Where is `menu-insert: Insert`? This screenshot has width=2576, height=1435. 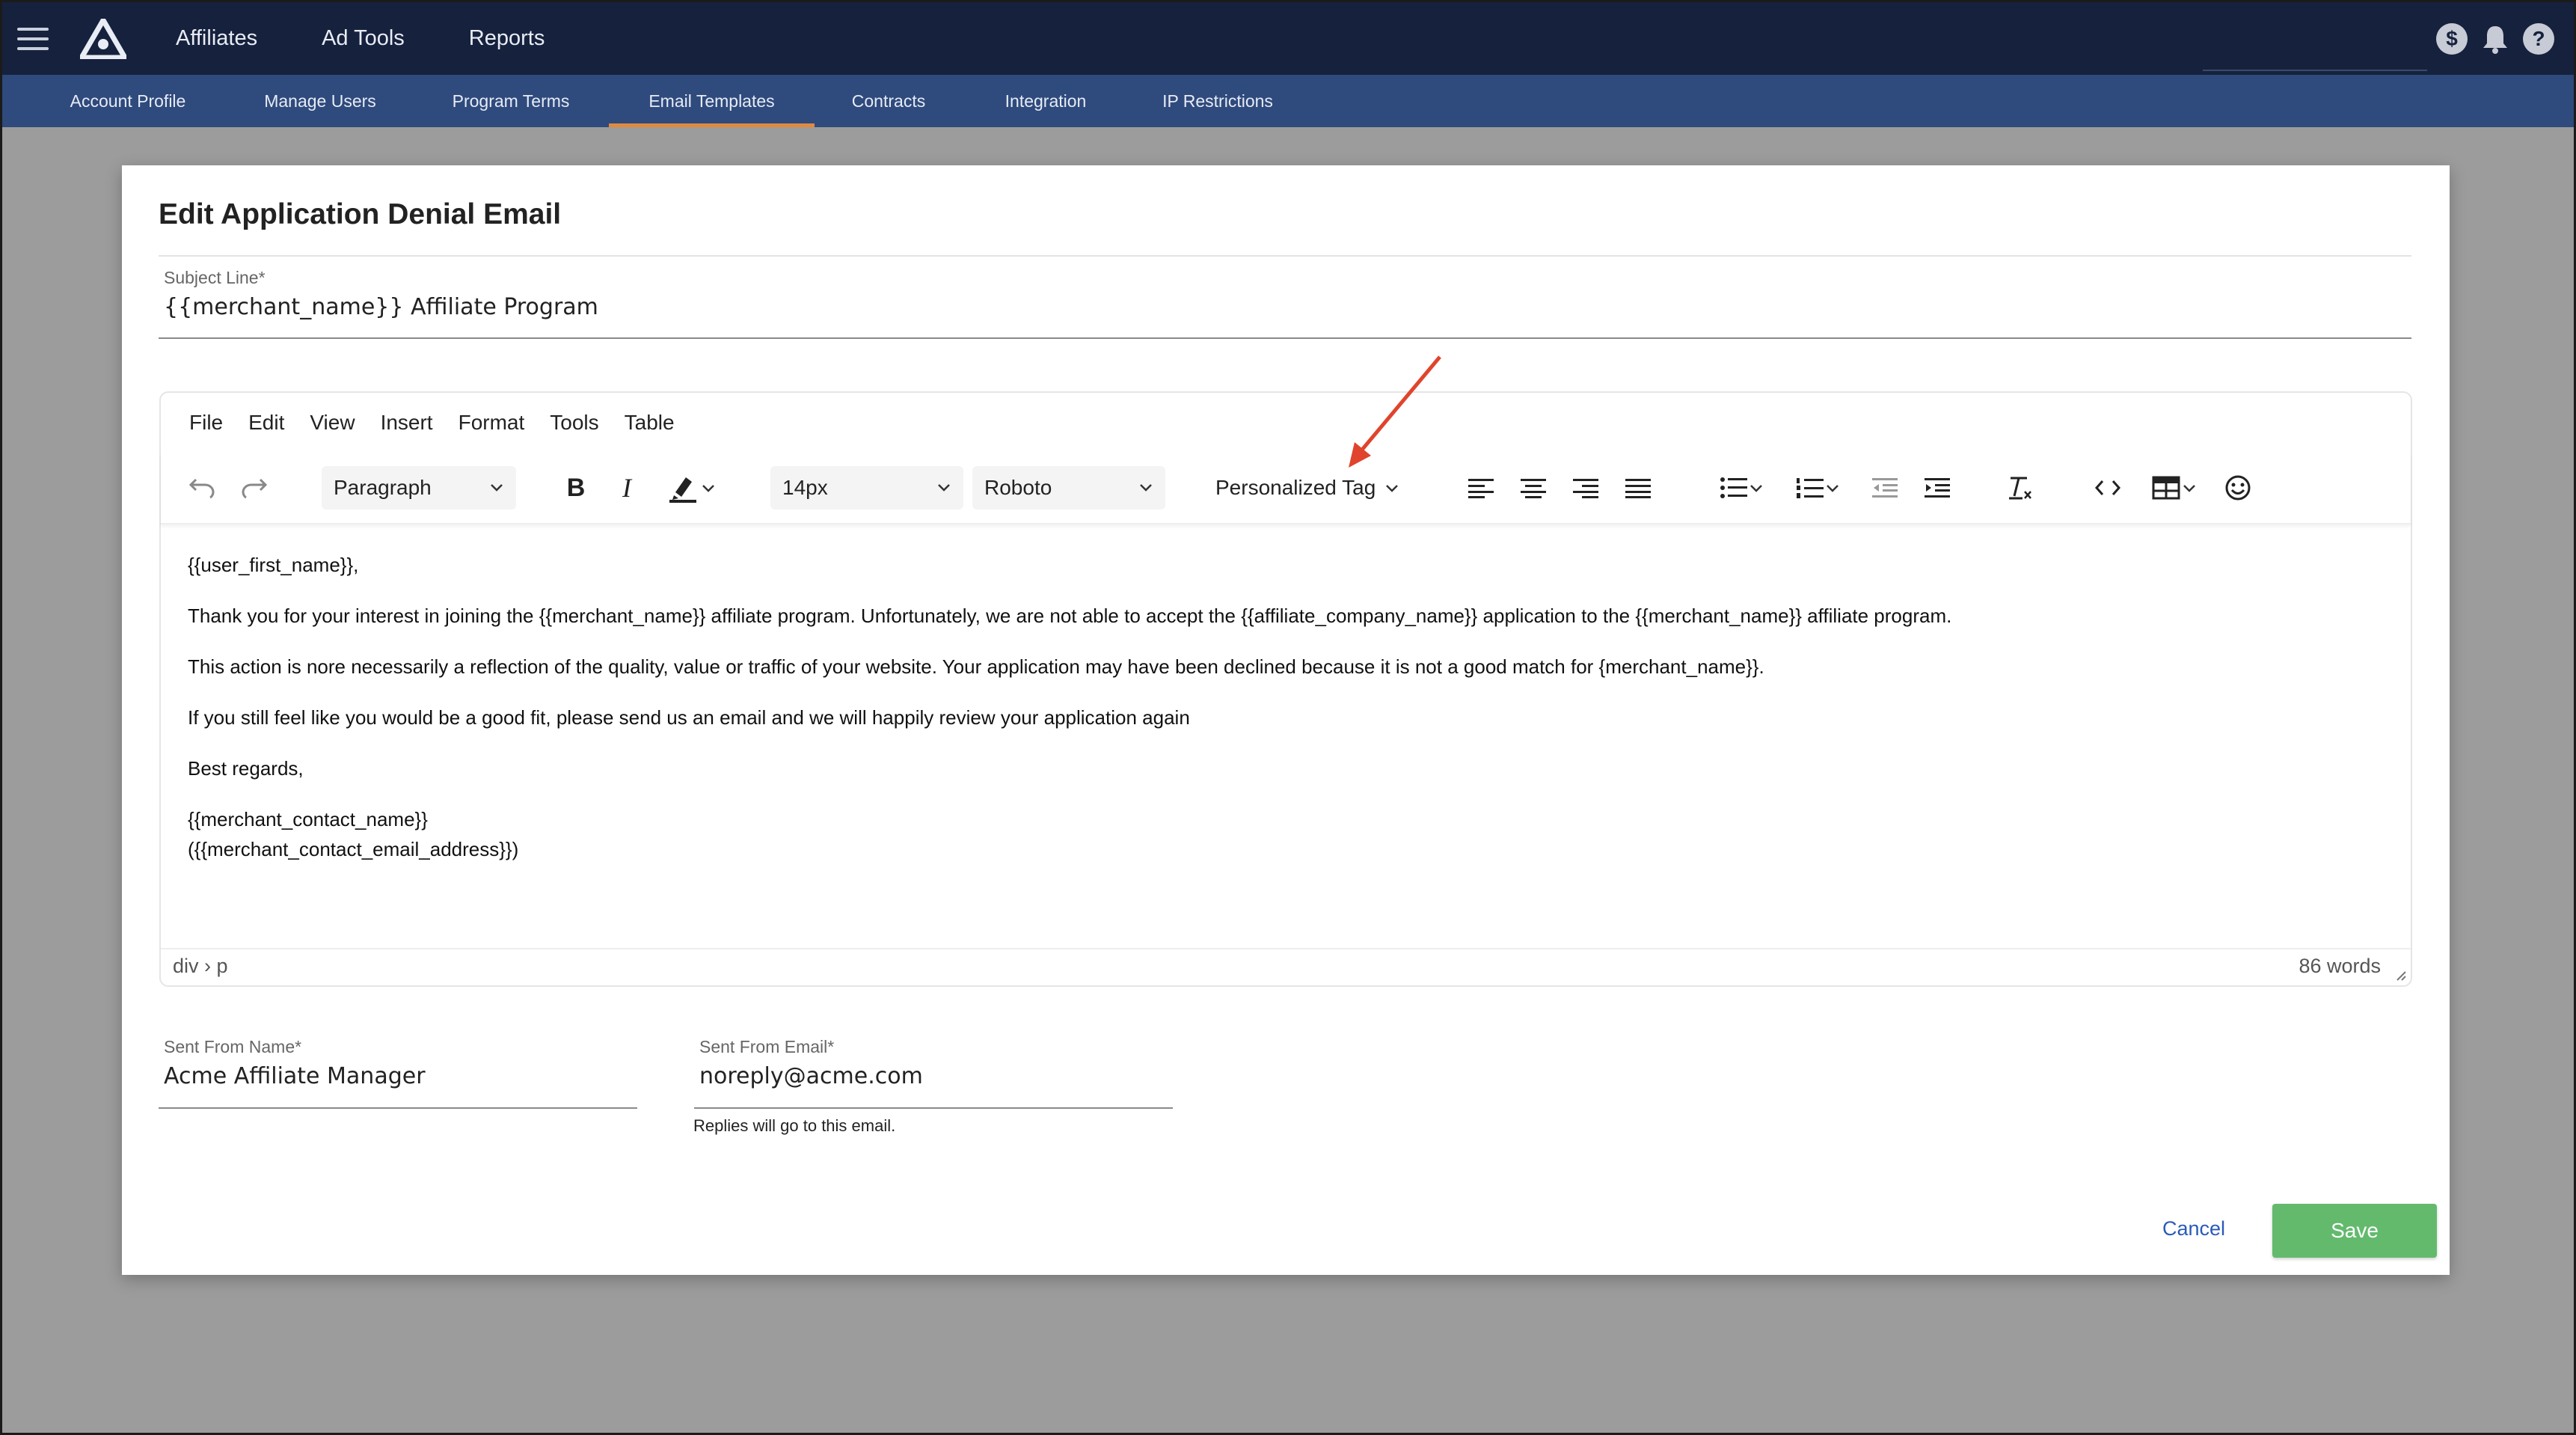
menu-insert: Insert is located at coordinates (407, 423).